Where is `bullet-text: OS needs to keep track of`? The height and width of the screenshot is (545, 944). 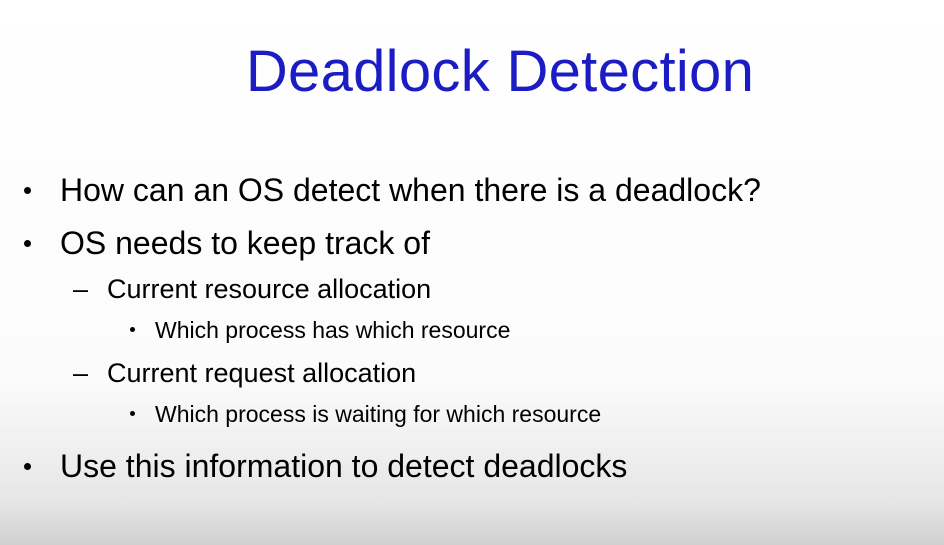 bullet-text: OS needs to keep track of is located at coordinates (245, 243).